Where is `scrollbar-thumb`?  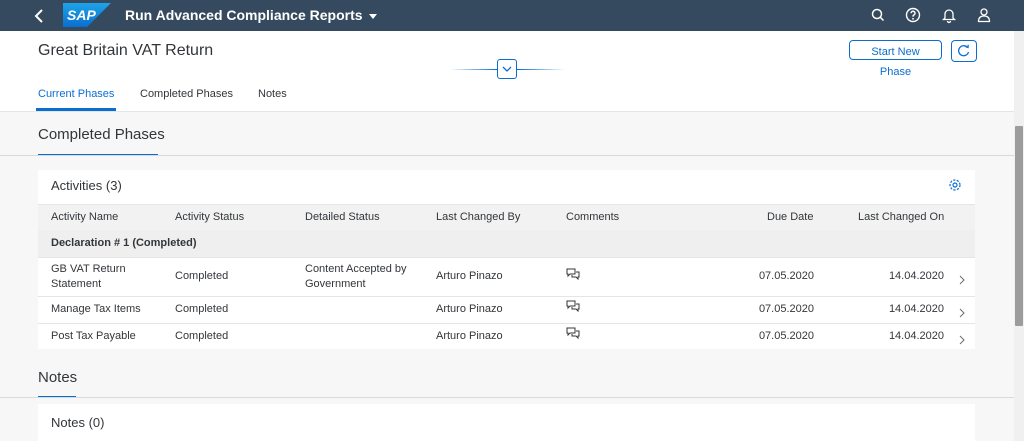
scrollbar-thumb is located at coordinates (1019, 226).